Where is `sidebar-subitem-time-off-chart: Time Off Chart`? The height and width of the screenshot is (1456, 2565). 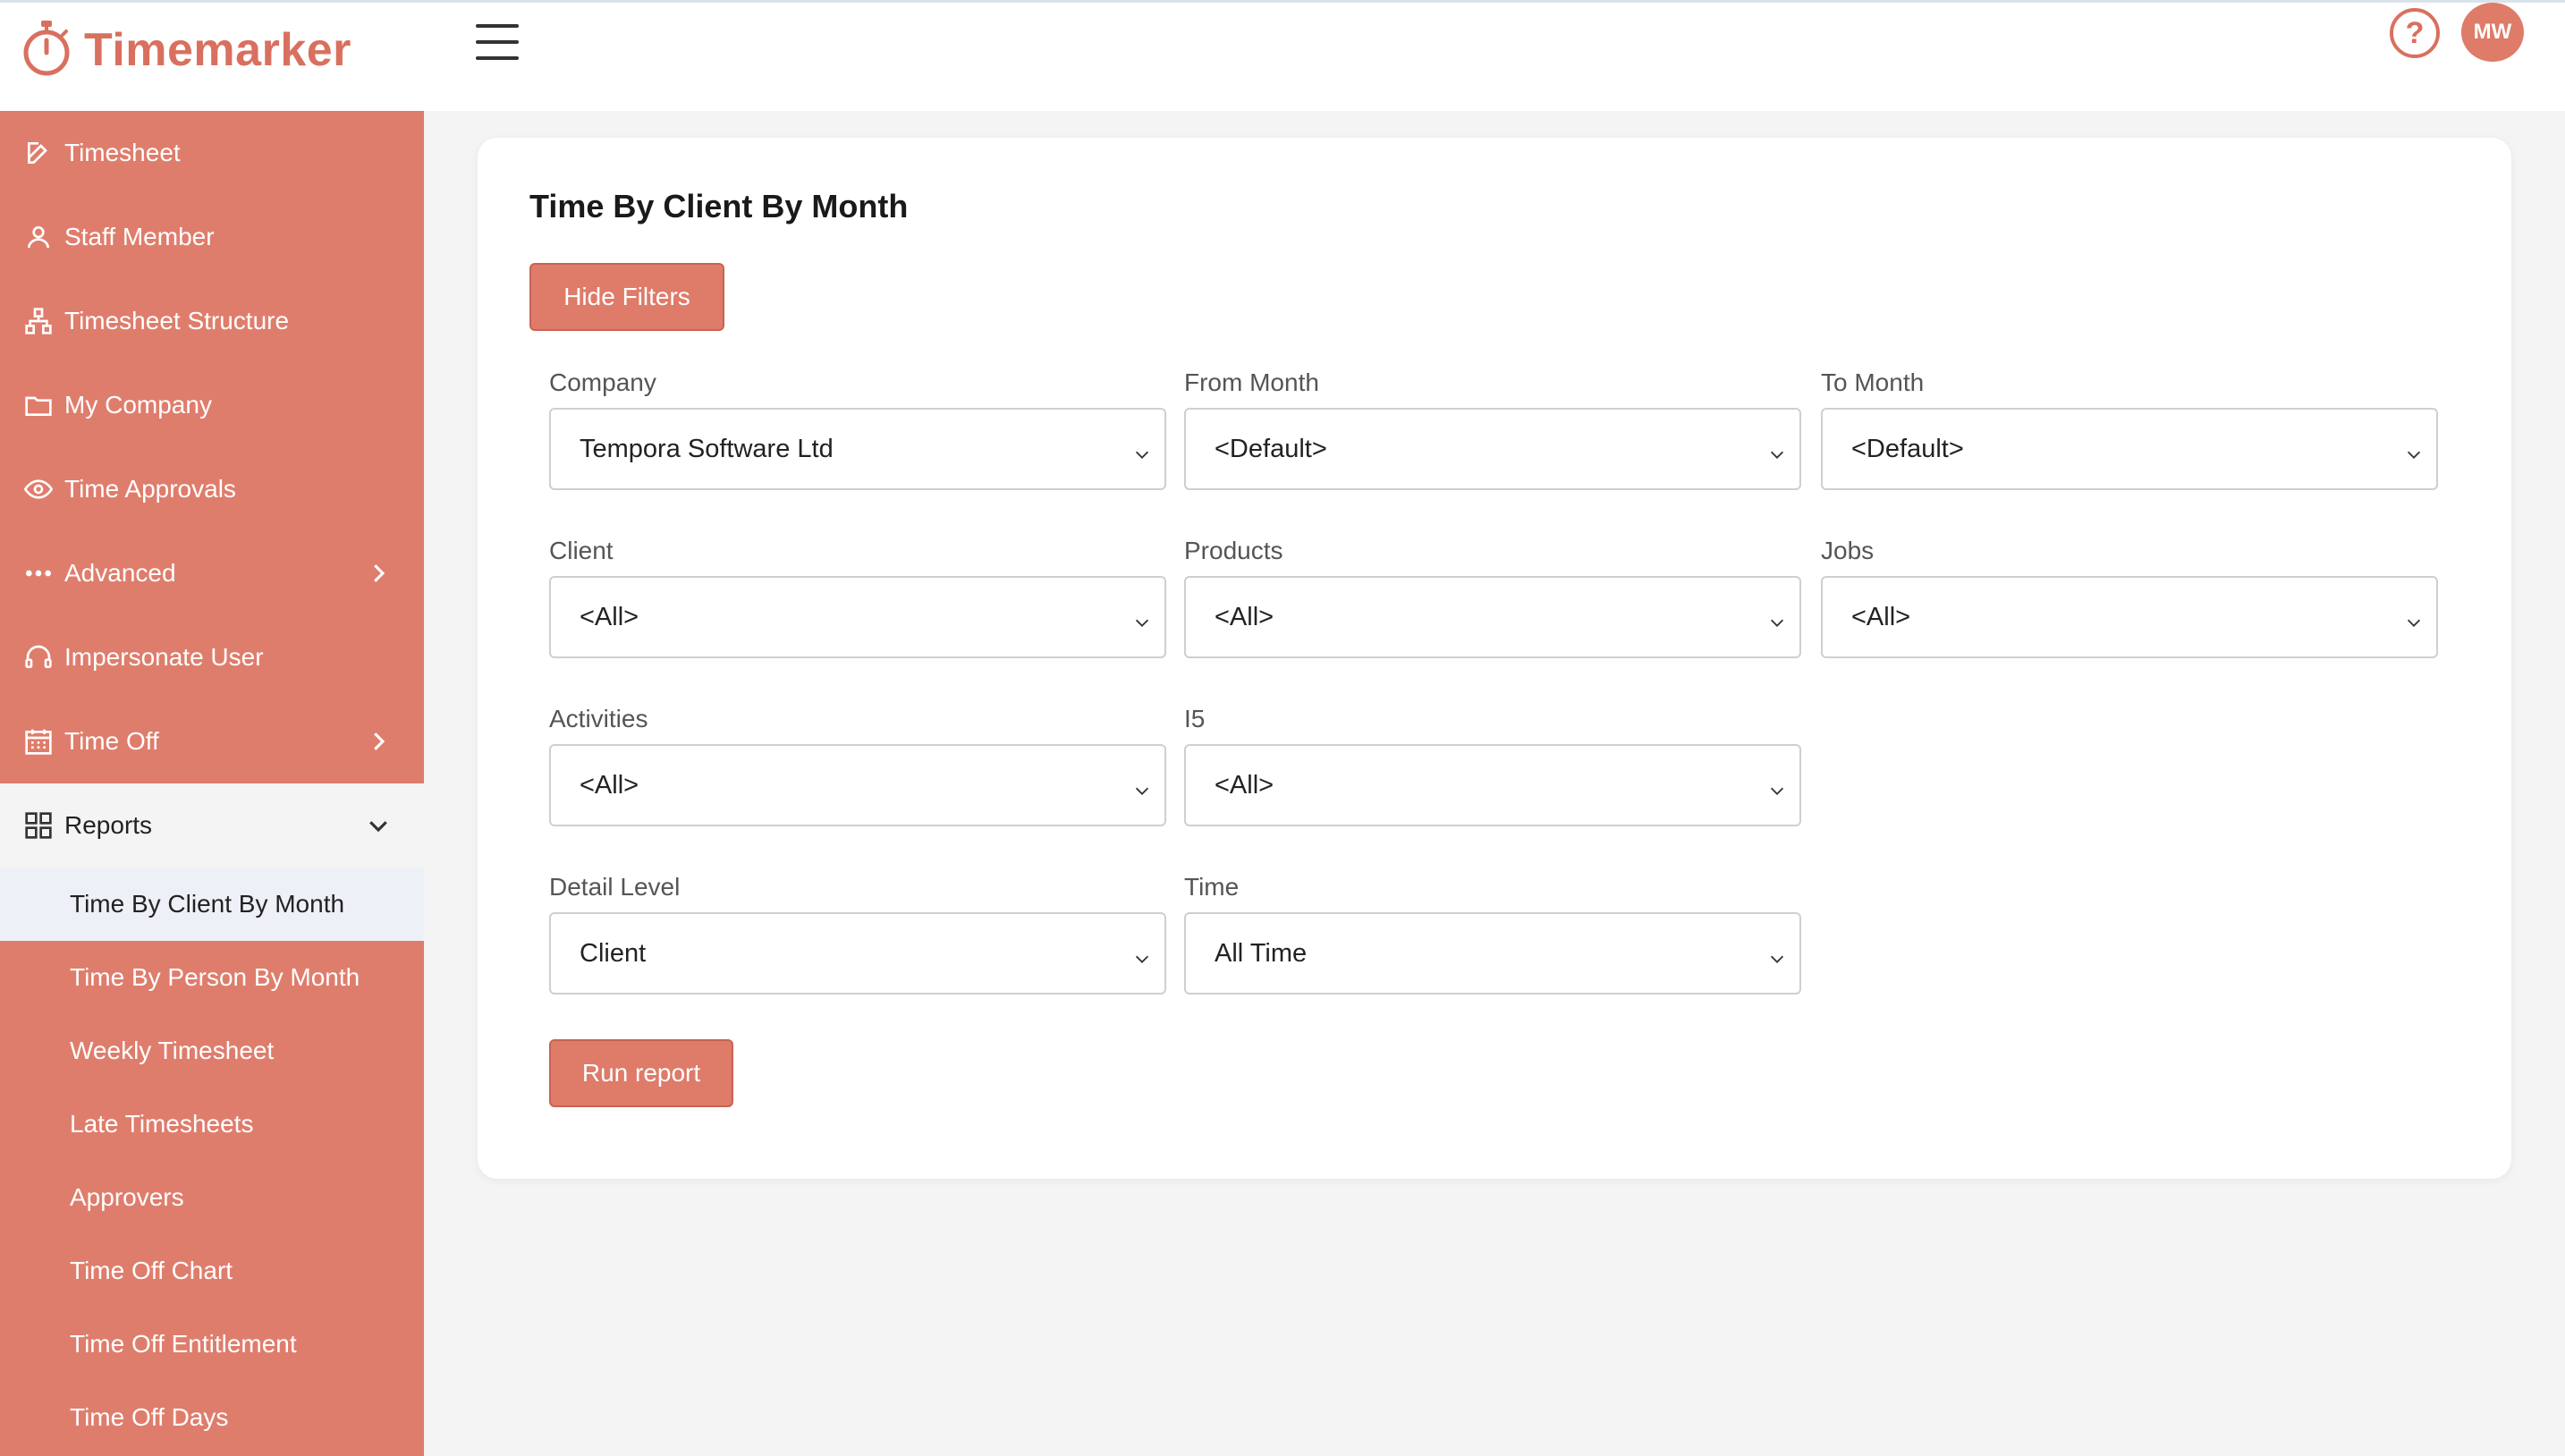 sidebar-subitem-time-off-chart: Time Off Chart is located at coordinates (212, 1271).